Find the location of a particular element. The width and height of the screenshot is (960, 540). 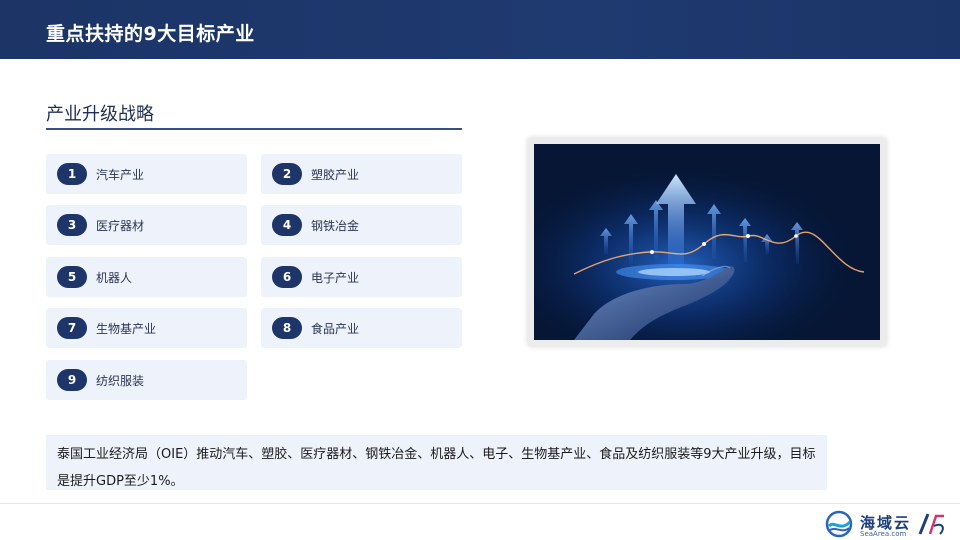

industry-number-badge: 8 is located at coordinates (287, 328).